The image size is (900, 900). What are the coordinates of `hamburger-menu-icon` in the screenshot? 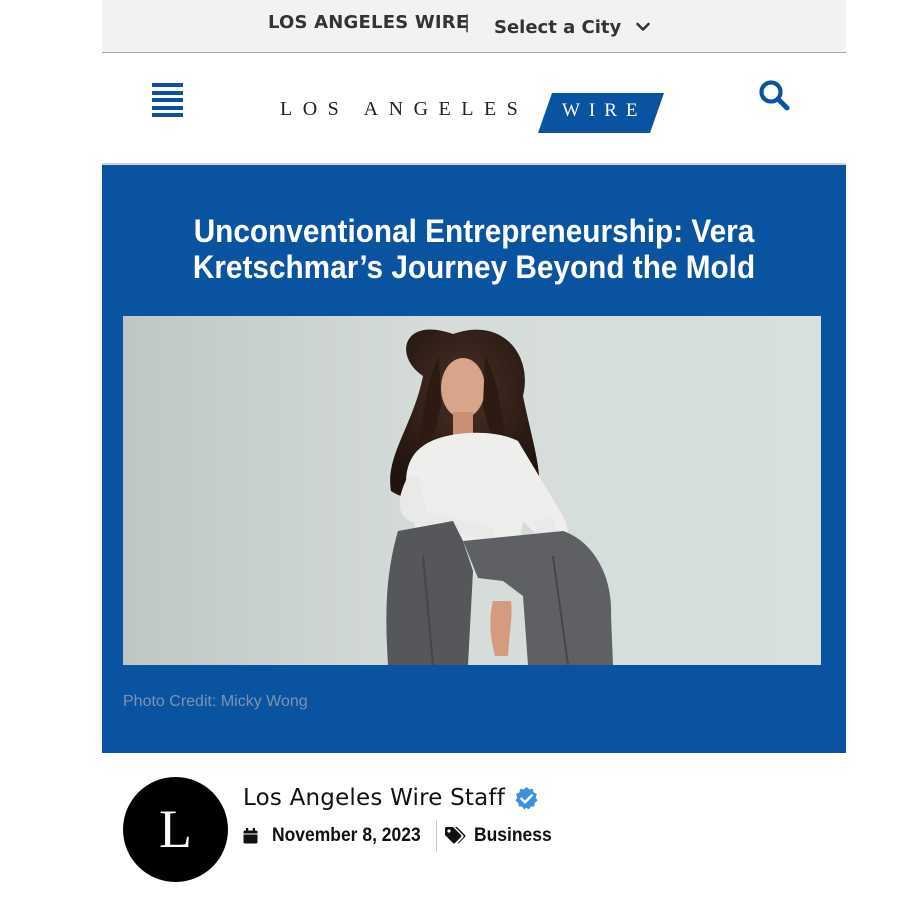 It's located at (168, 100).